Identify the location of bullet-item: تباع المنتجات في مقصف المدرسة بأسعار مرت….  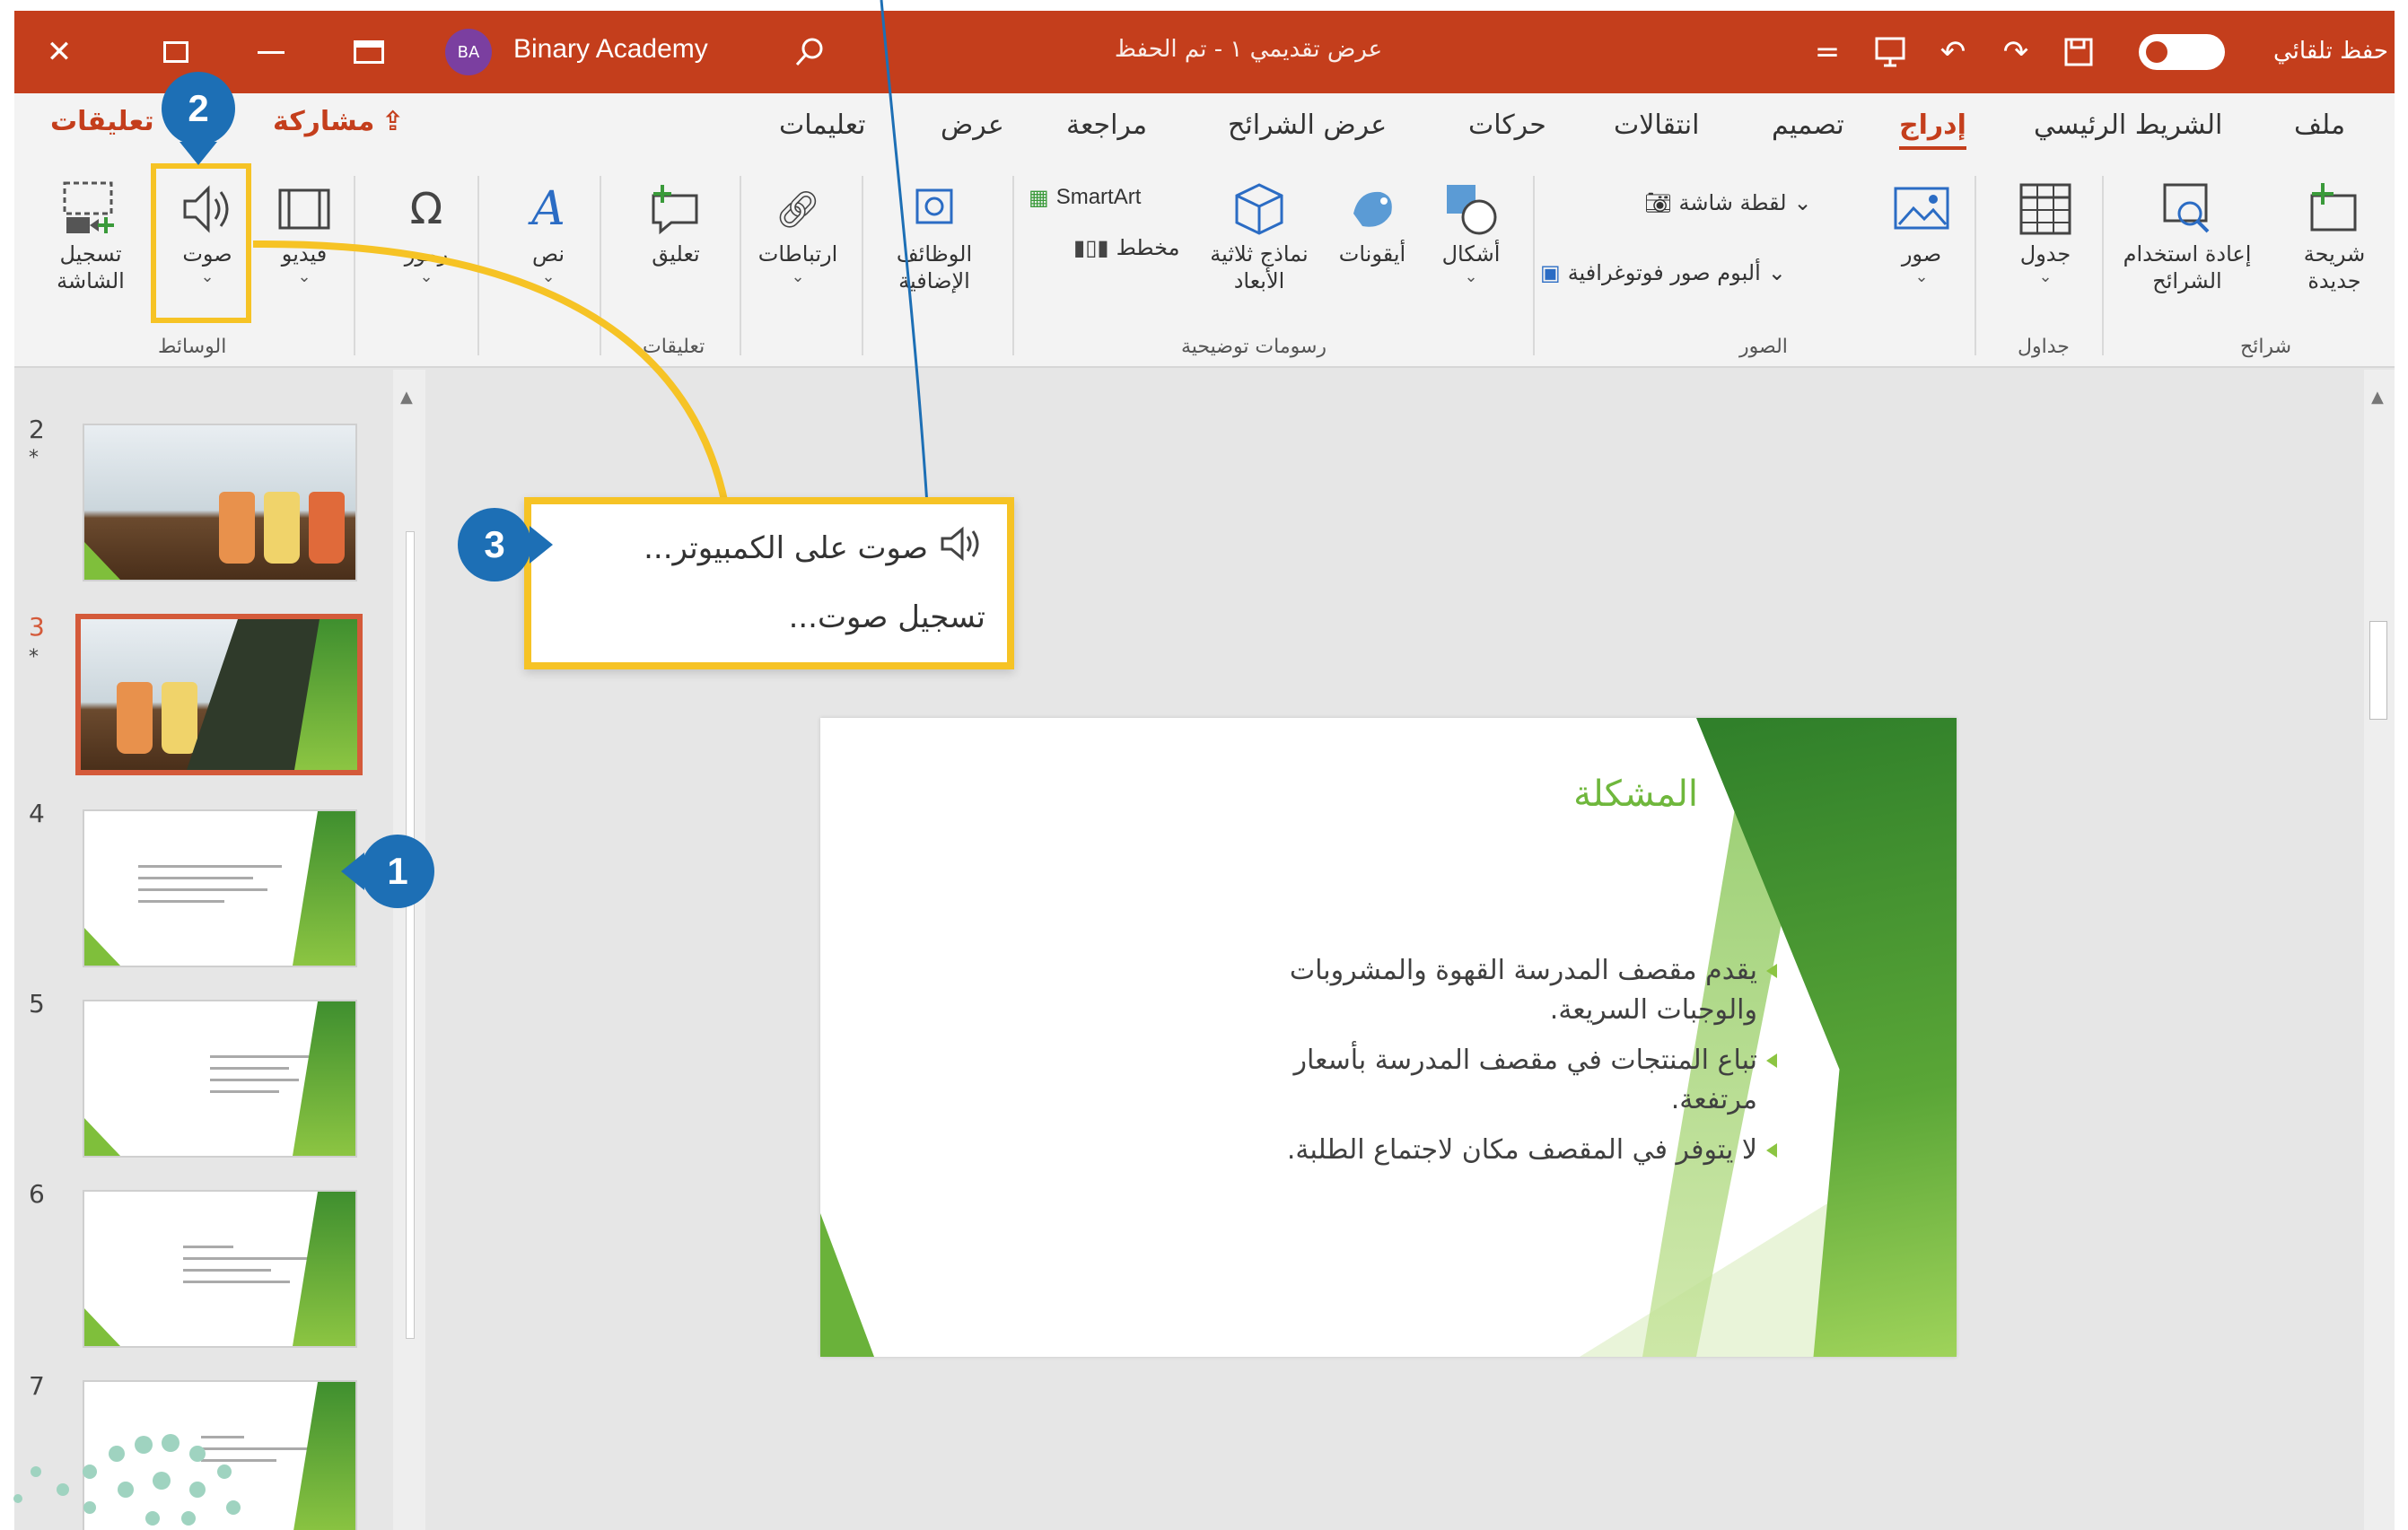
(1490, 1080).